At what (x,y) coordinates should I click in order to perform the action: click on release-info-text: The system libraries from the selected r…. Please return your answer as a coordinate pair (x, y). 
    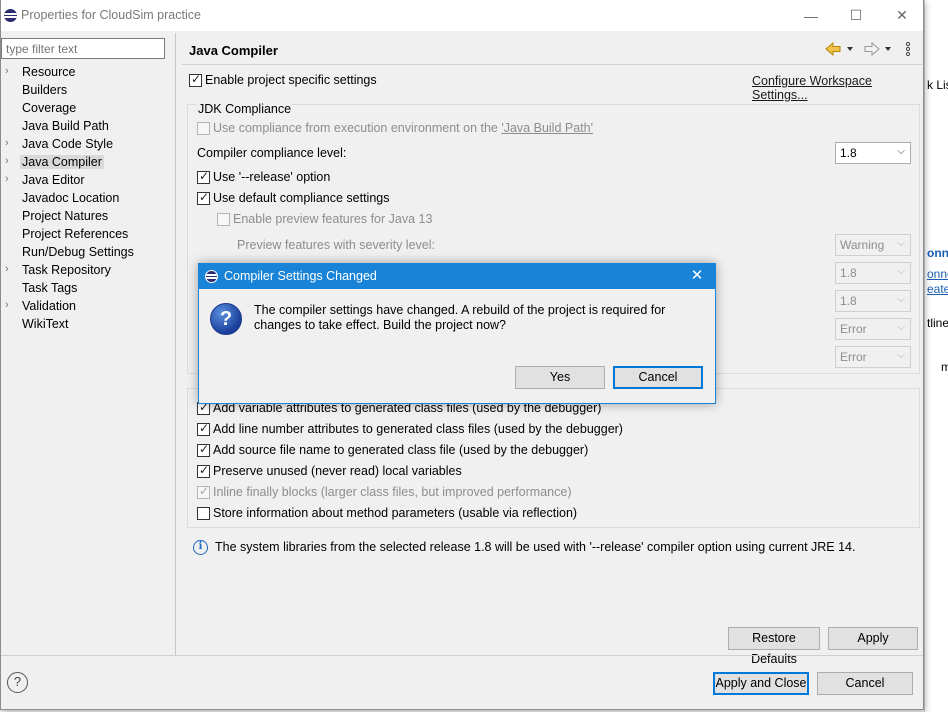
    Looking at the image, I should click on (535, 547).